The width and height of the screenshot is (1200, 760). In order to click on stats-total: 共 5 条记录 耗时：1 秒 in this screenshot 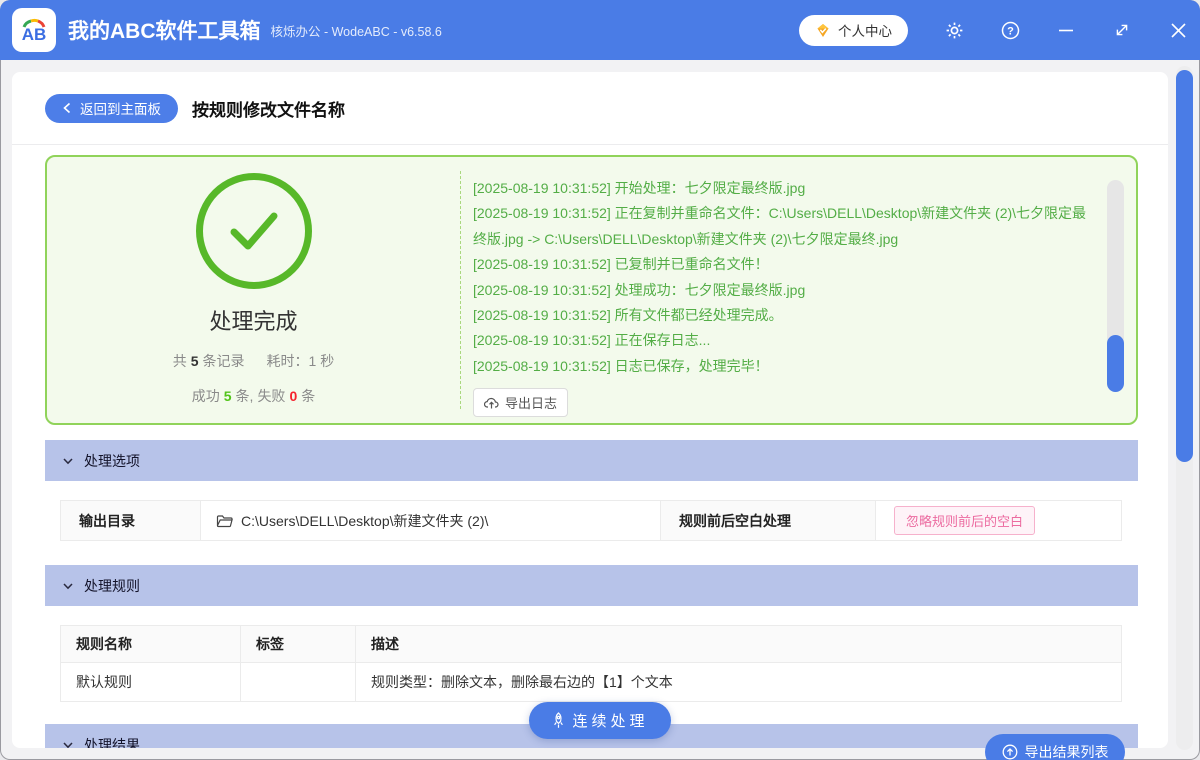, I will do `click(253, 361)`.